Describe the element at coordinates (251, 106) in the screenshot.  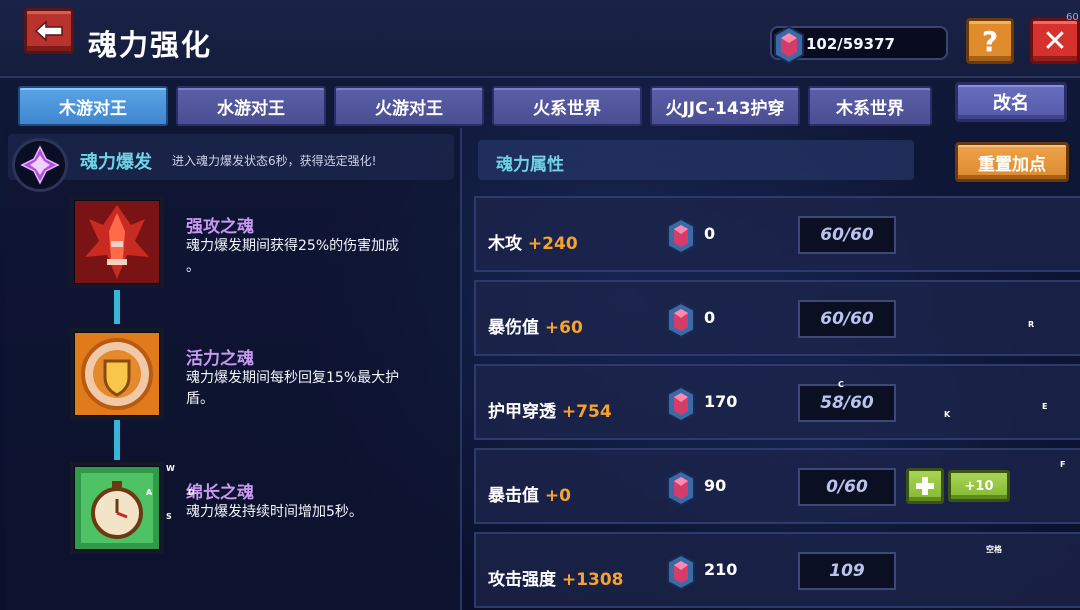
I see `tab-loadout-2: 水游对王` at that location.